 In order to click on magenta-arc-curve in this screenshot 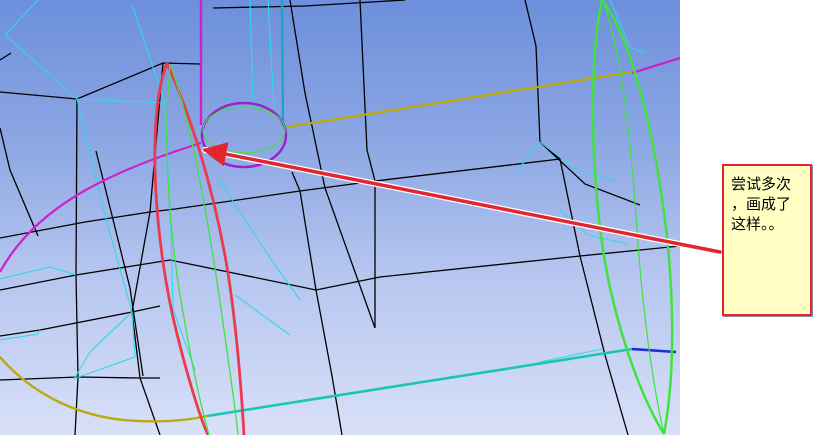, I will do `click(101, 207)`.